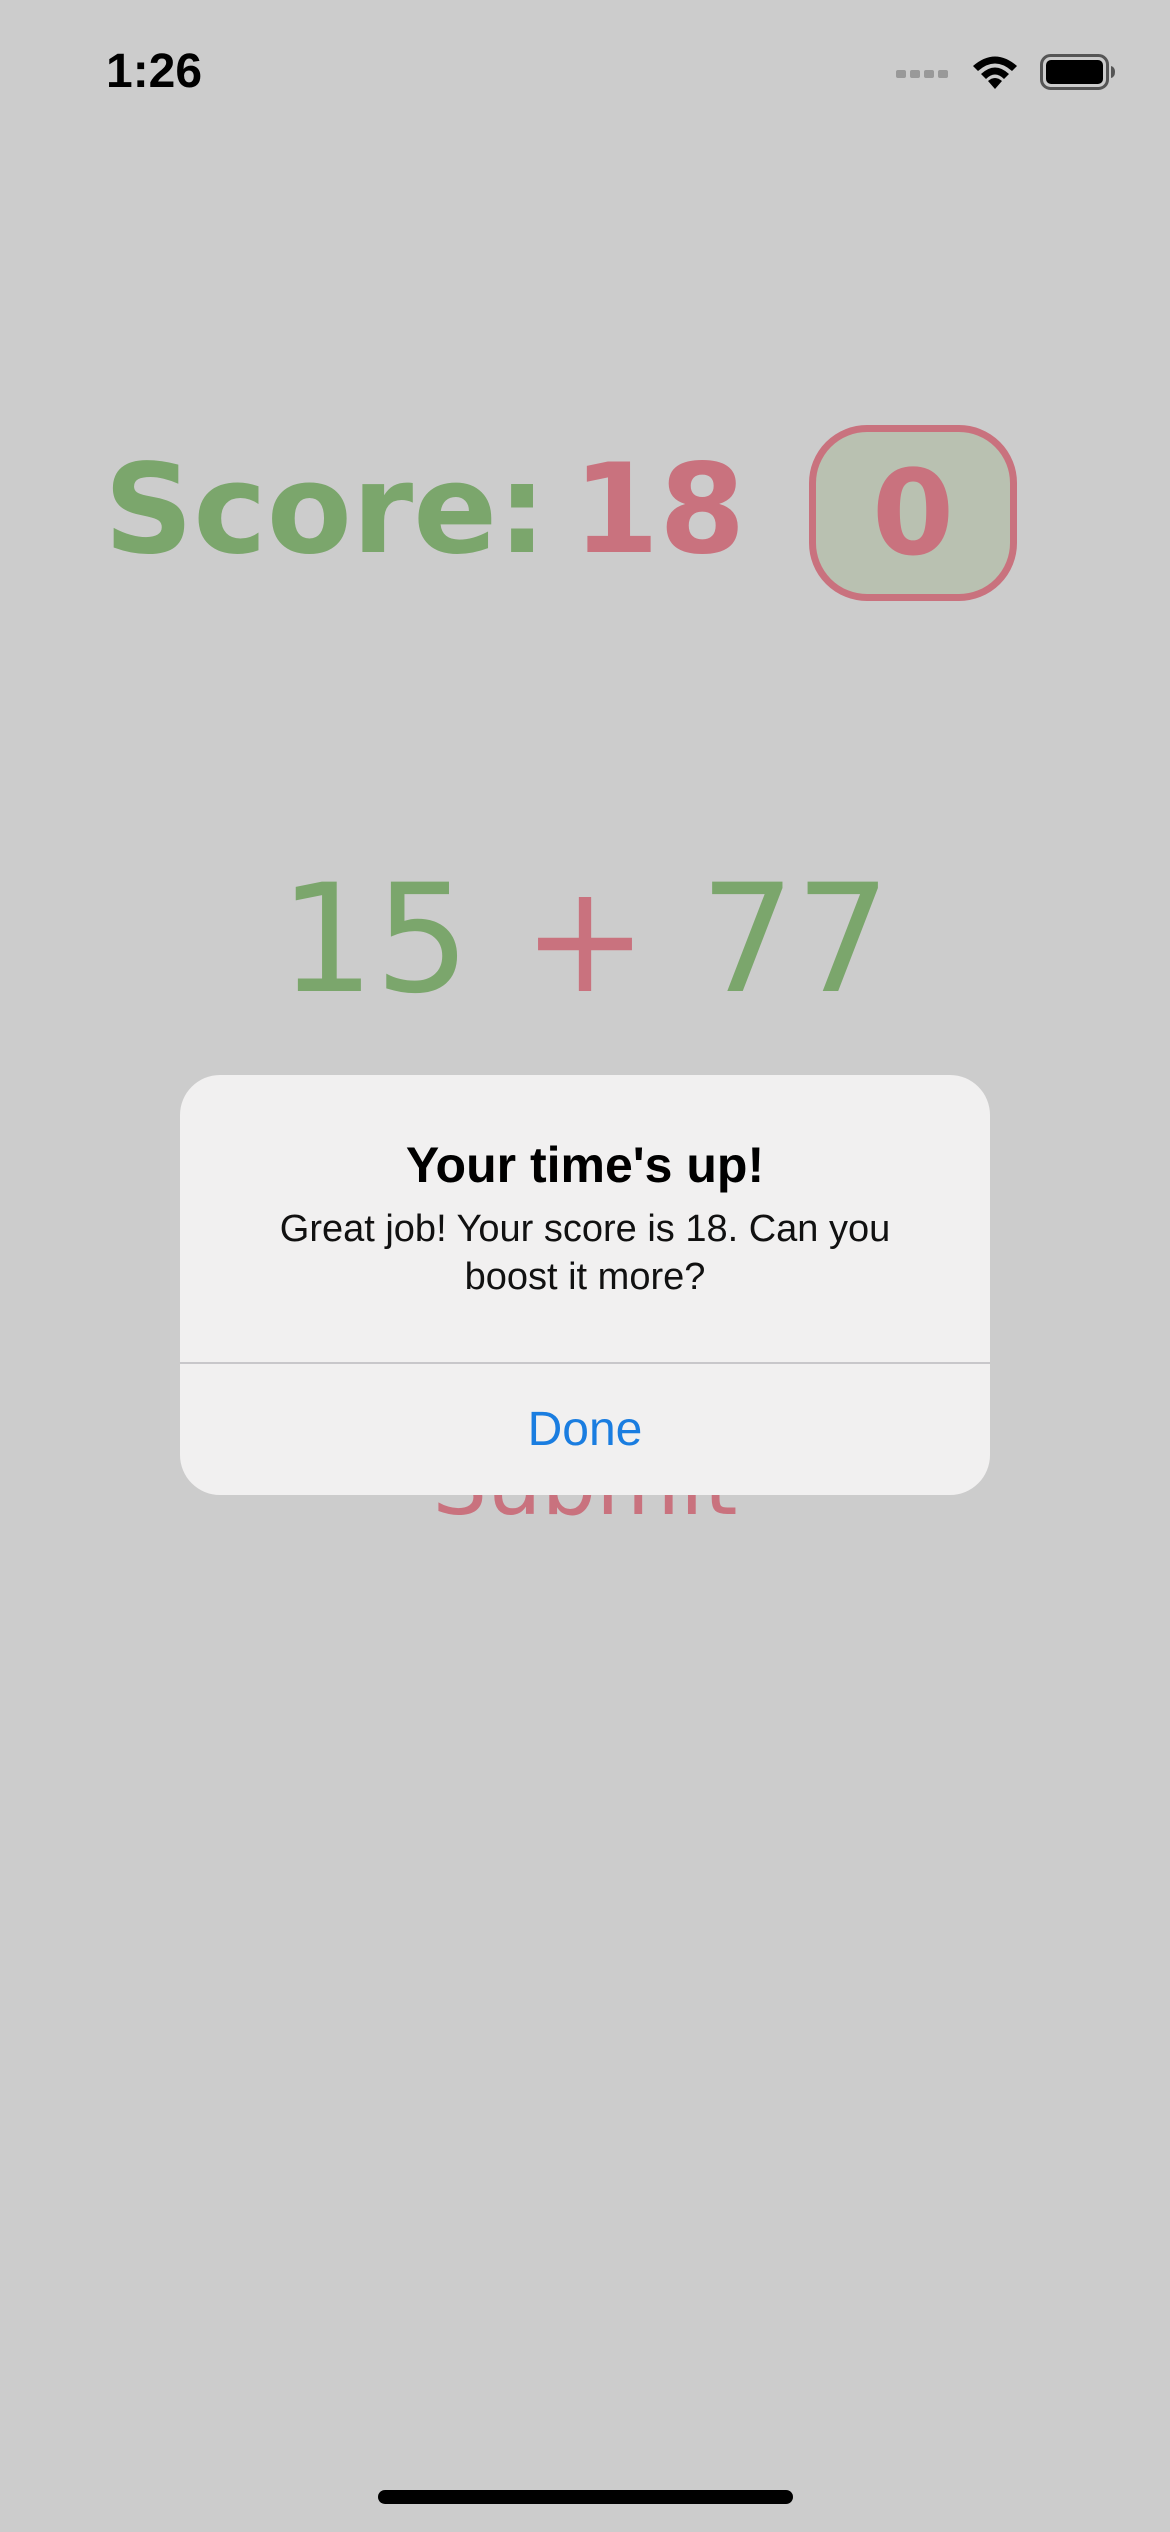 The height and width of the screenshot is (2532, 1170). Describe the element at coordinates (923, 74) in the screenshot. I see `cellular-signal-icon` at that location.